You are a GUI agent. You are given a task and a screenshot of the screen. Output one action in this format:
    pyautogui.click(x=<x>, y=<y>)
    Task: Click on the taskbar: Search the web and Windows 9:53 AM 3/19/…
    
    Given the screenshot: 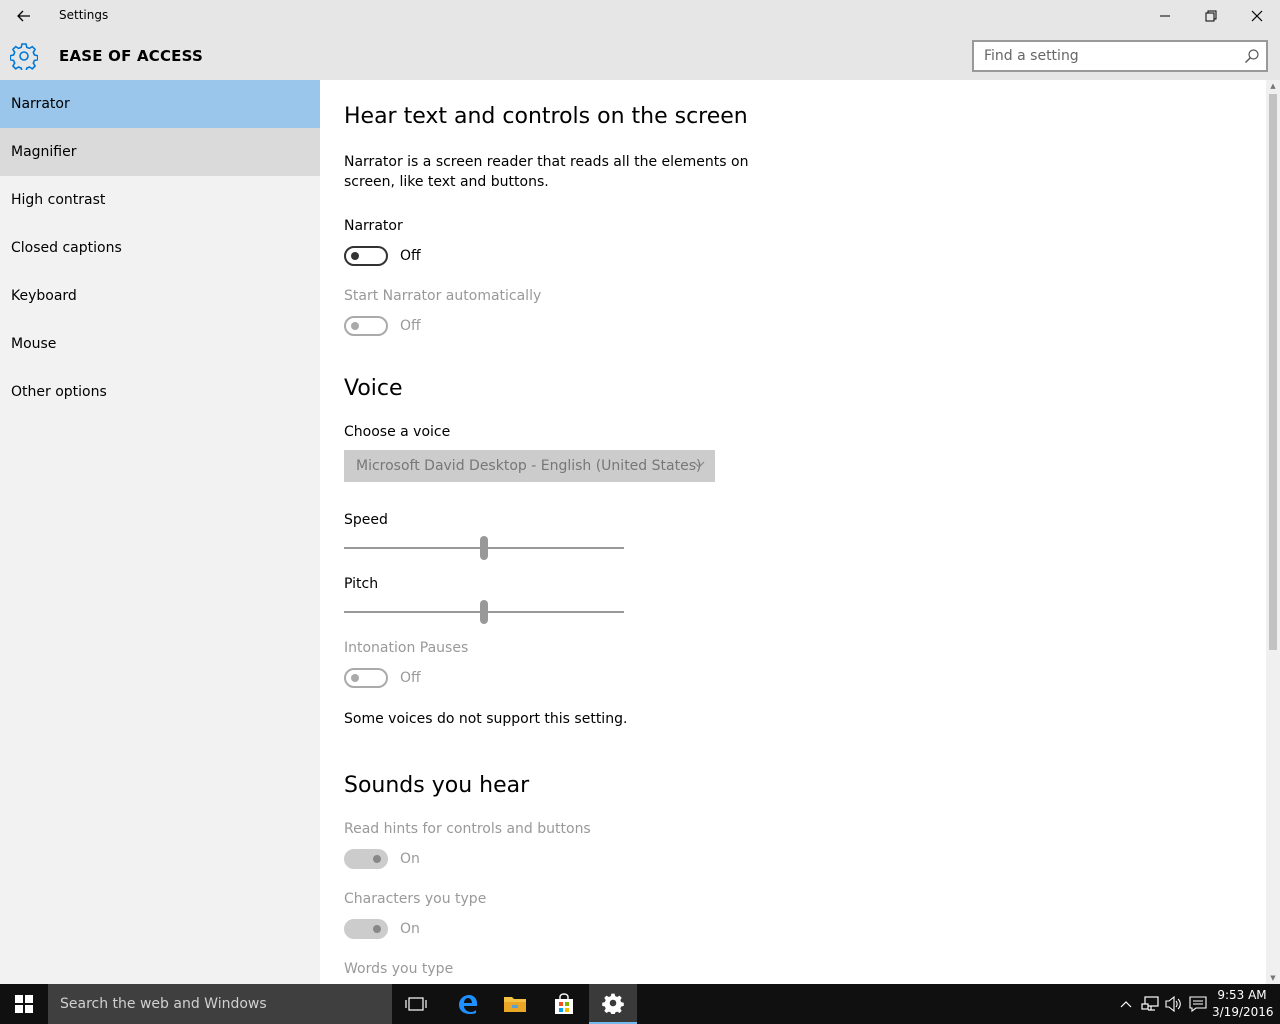 What is the action you would take?
    pyautogui.click(x=640, y=1004)
    